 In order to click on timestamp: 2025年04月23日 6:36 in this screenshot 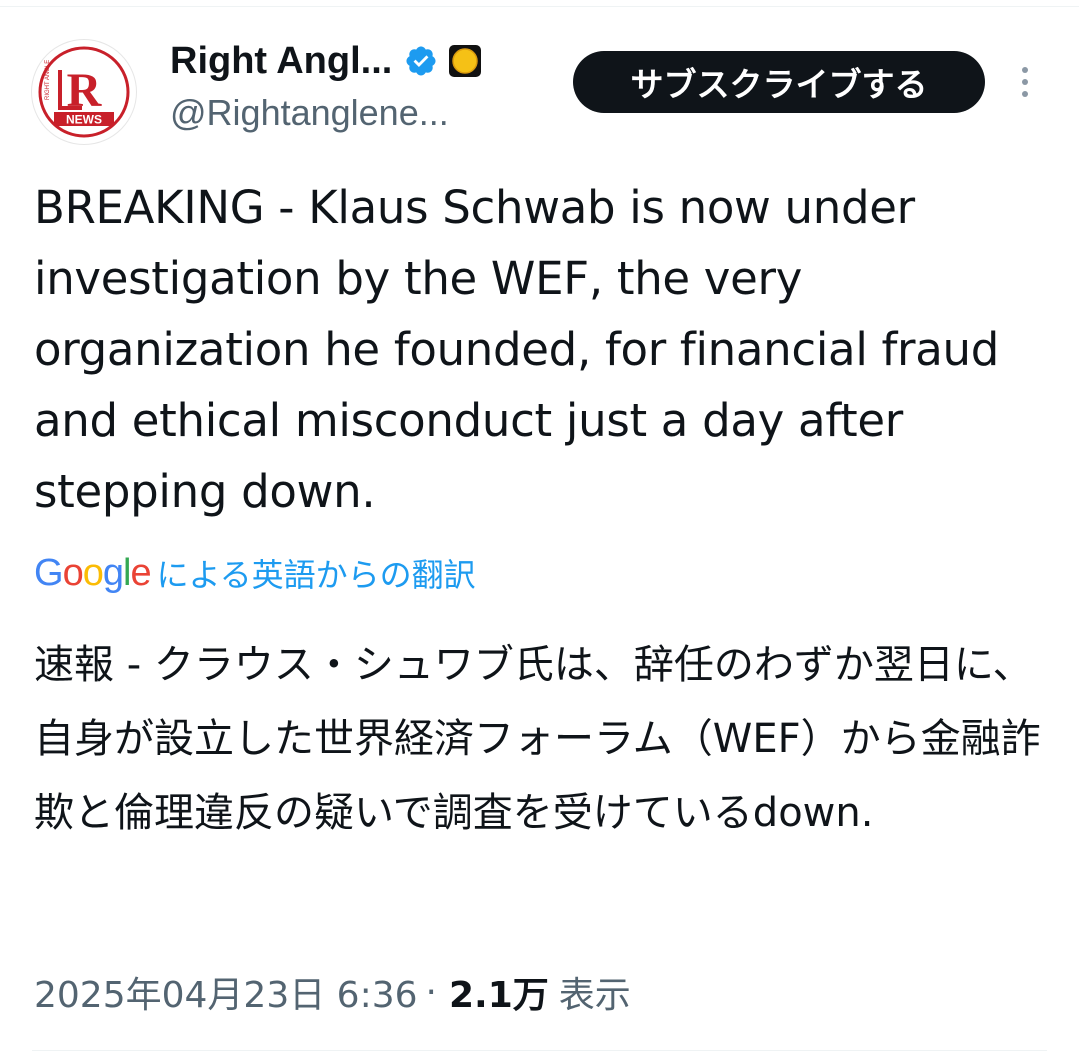, I will do `click(226, 992)`.